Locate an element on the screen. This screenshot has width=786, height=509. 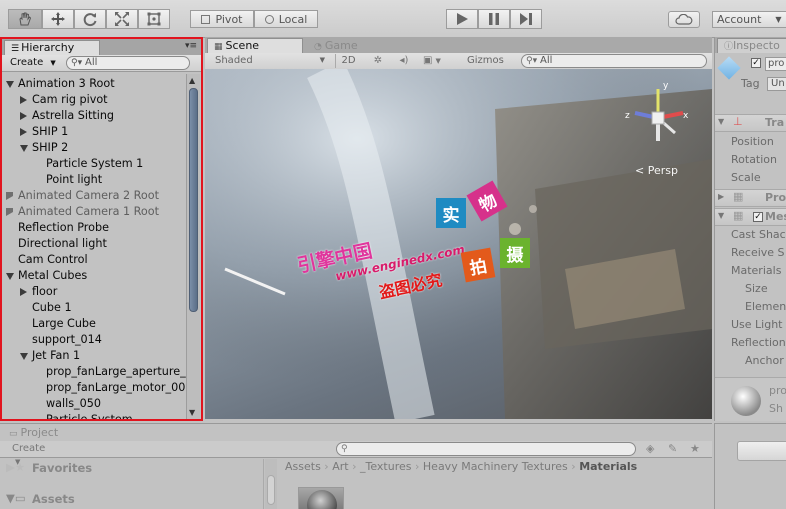
hierarchy-item: walls_050 is located at coordinates (95, 404).